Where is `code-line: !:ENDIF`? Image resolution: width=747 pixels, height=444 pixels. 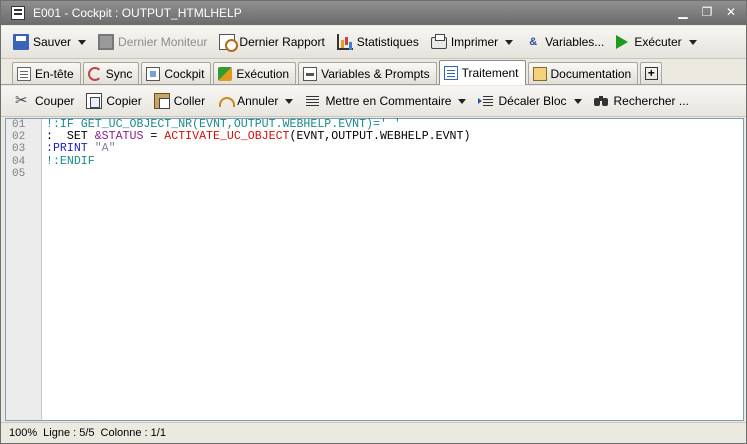
code-line: !:ENDIF is located at coordinates (258, 161).